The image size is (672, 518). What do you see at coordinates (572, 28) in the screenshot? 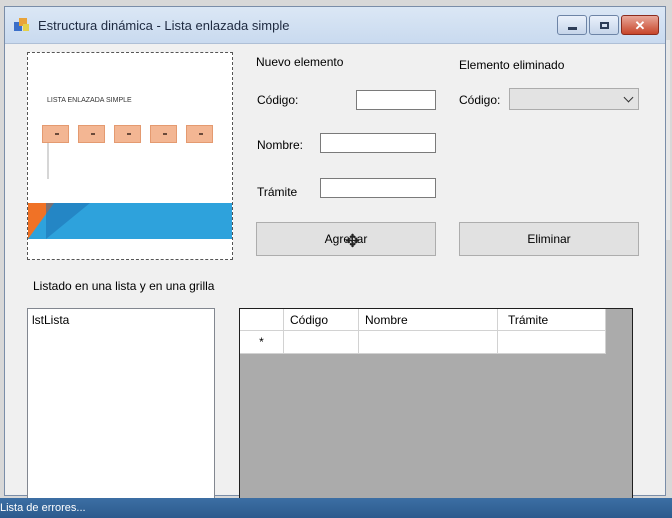
I see `minimize-icon` at bounding box center [572, 28].